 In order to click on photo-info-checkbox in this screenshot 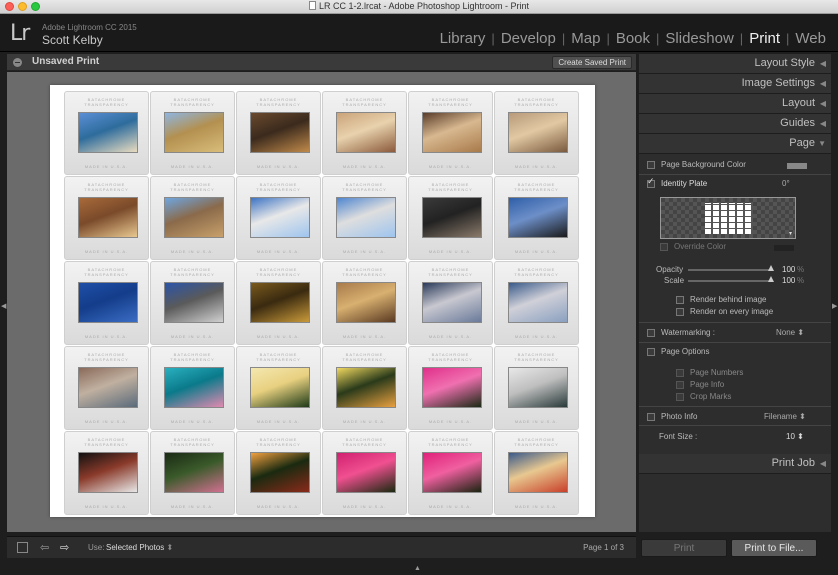, I will do `click(651, 416)`.